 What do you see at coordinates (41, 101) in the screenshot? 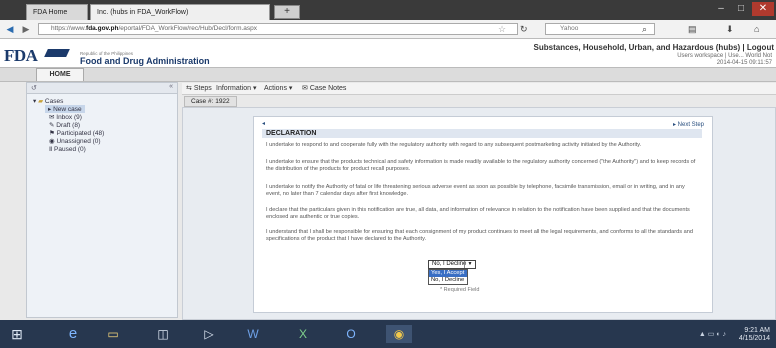
I see `folder-icon: ▰` at bounding box center [41, 101].